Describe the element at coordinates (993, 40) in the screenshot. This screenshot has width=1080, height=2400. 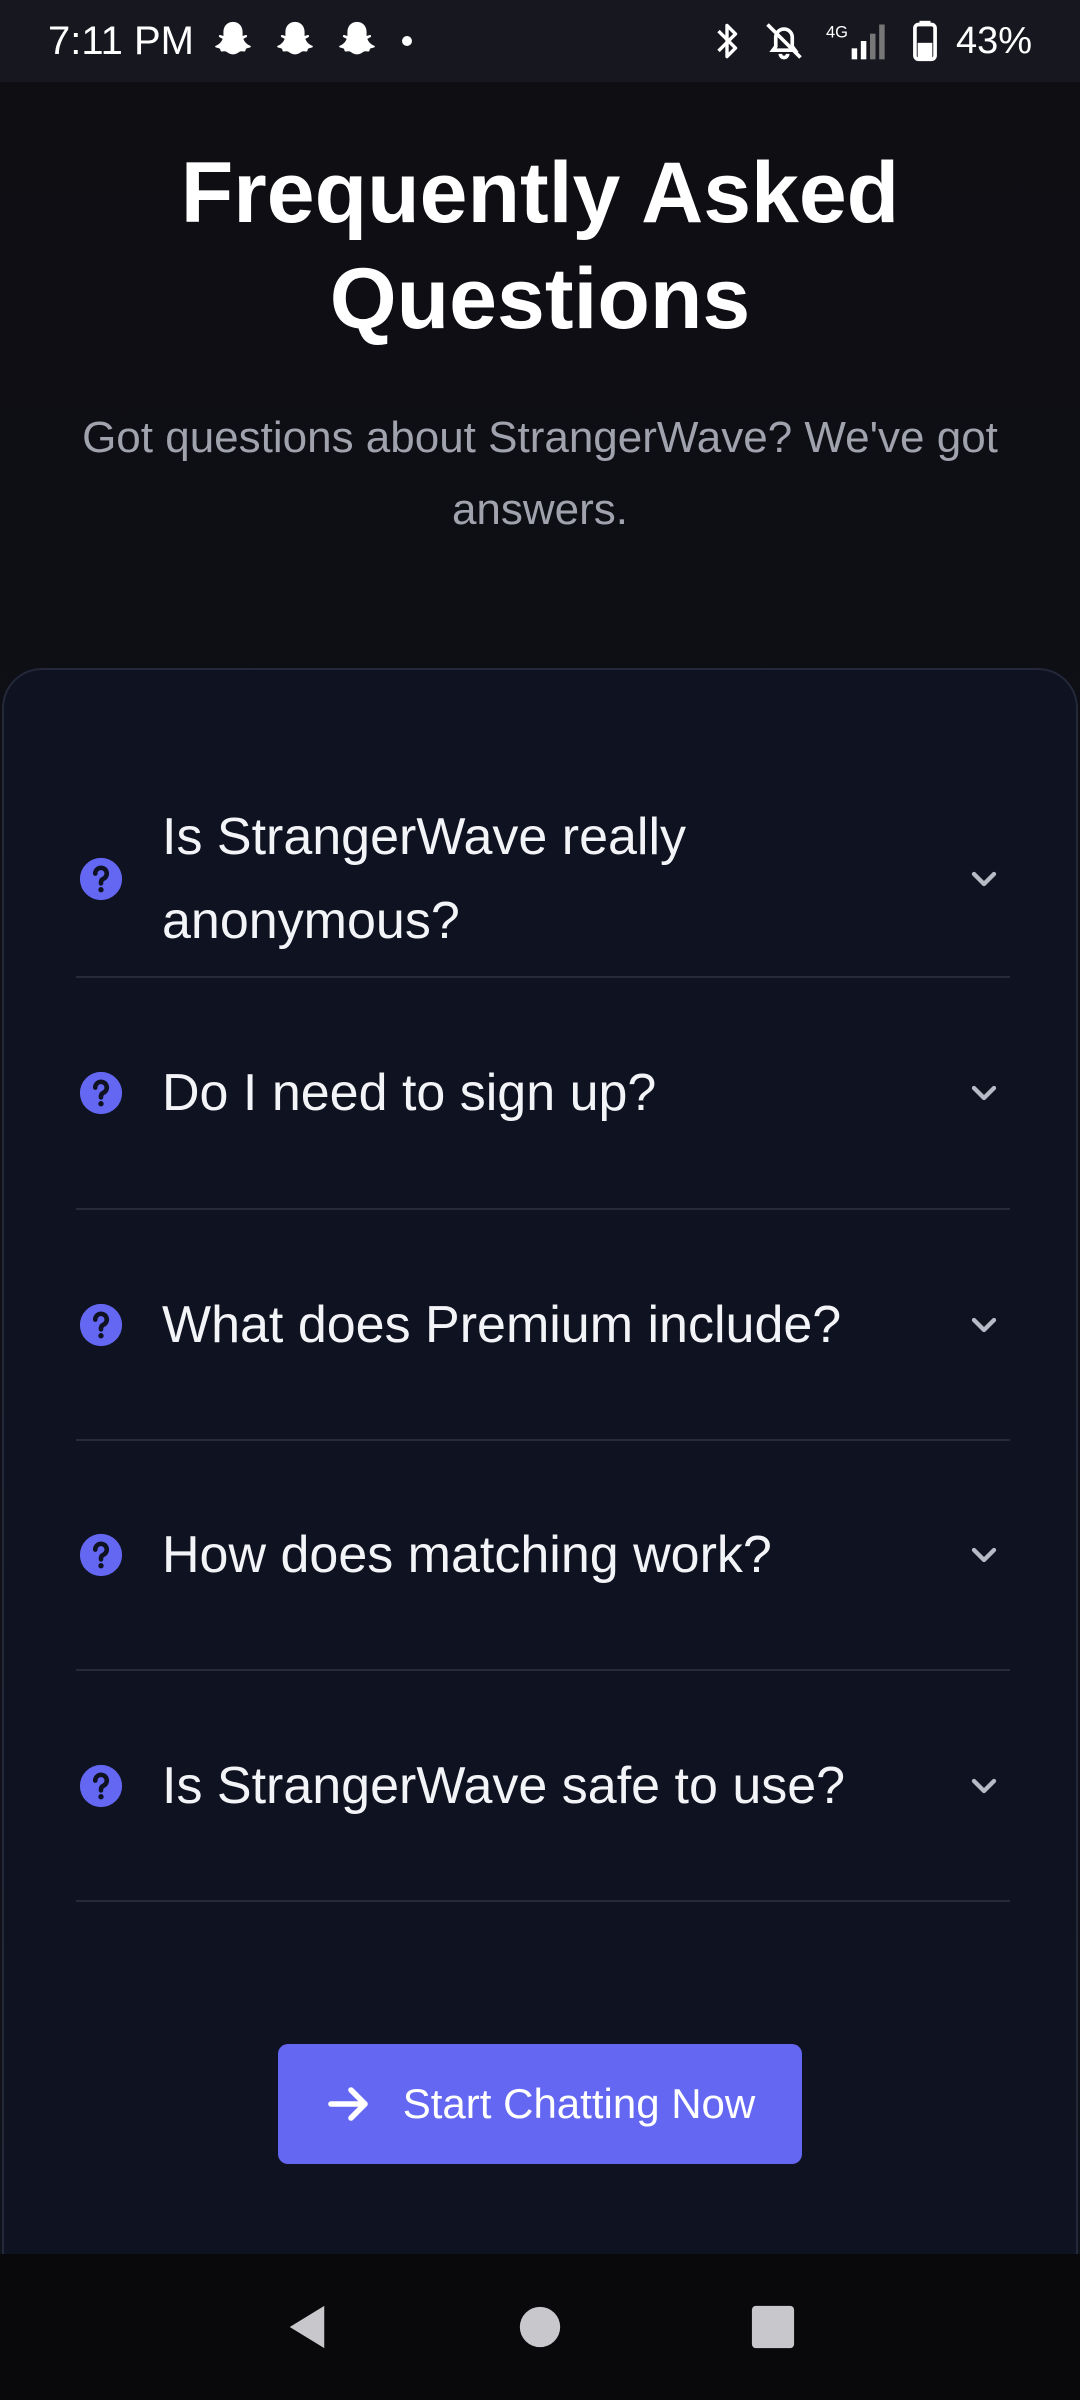
I see `battery-percent: 43%` at that location.